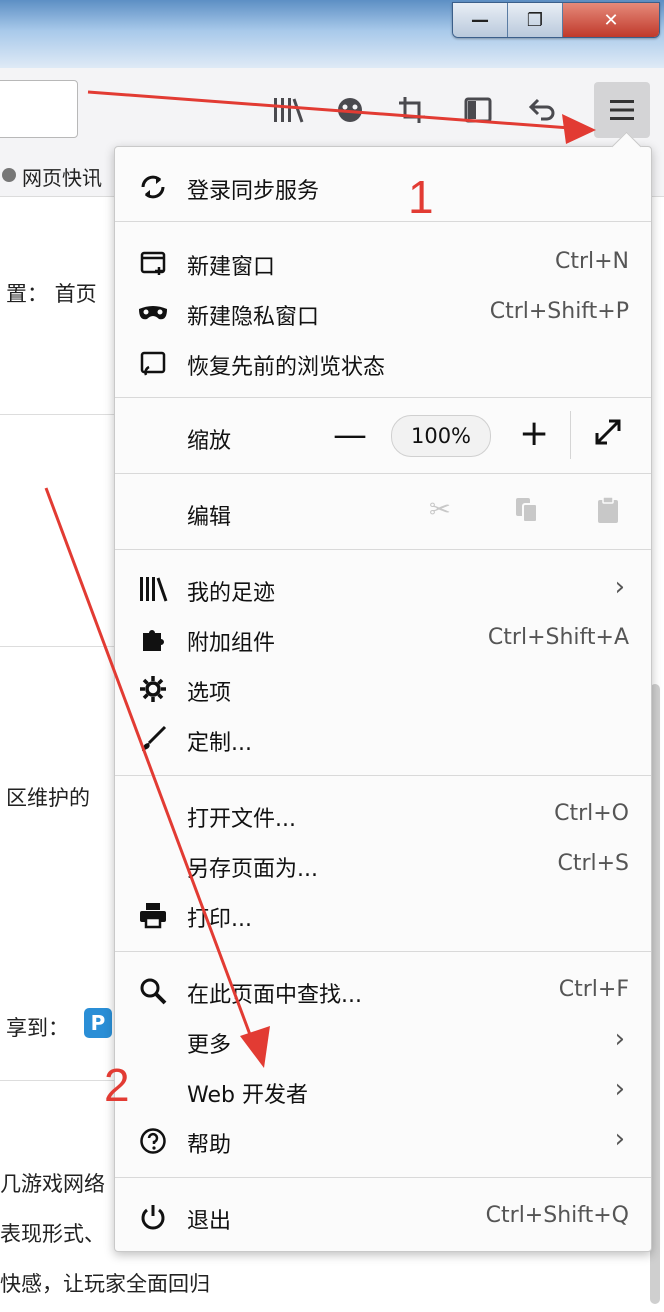 The height and width of the screenshot is (1312, 664). What do you see at coordinates (593, 989) in the screenshot?
I see `shortcut-label: Ctrl+F` at bounding box center [593, 989].